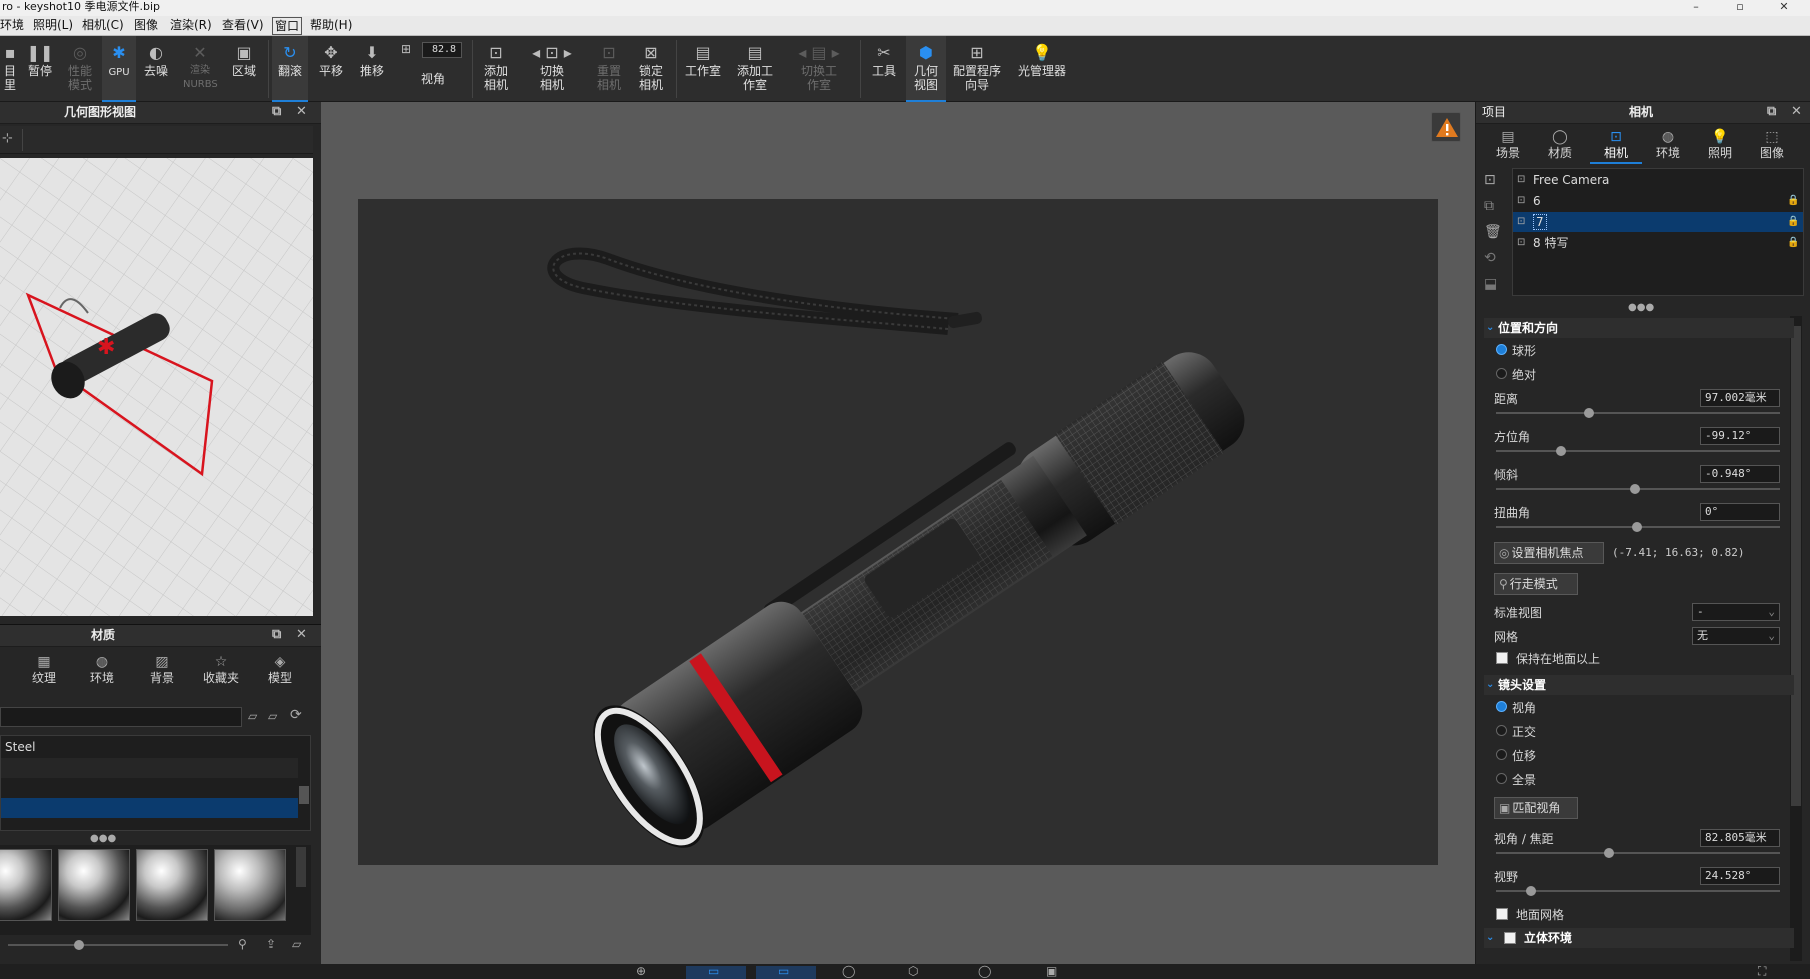 This screenshot has height=979, width=1810. What do you see at coordinates (1639, 328) in the screenshot?
I see `section-position-header: ⌄ 位置和方向` at bounding box center [1639, 328].